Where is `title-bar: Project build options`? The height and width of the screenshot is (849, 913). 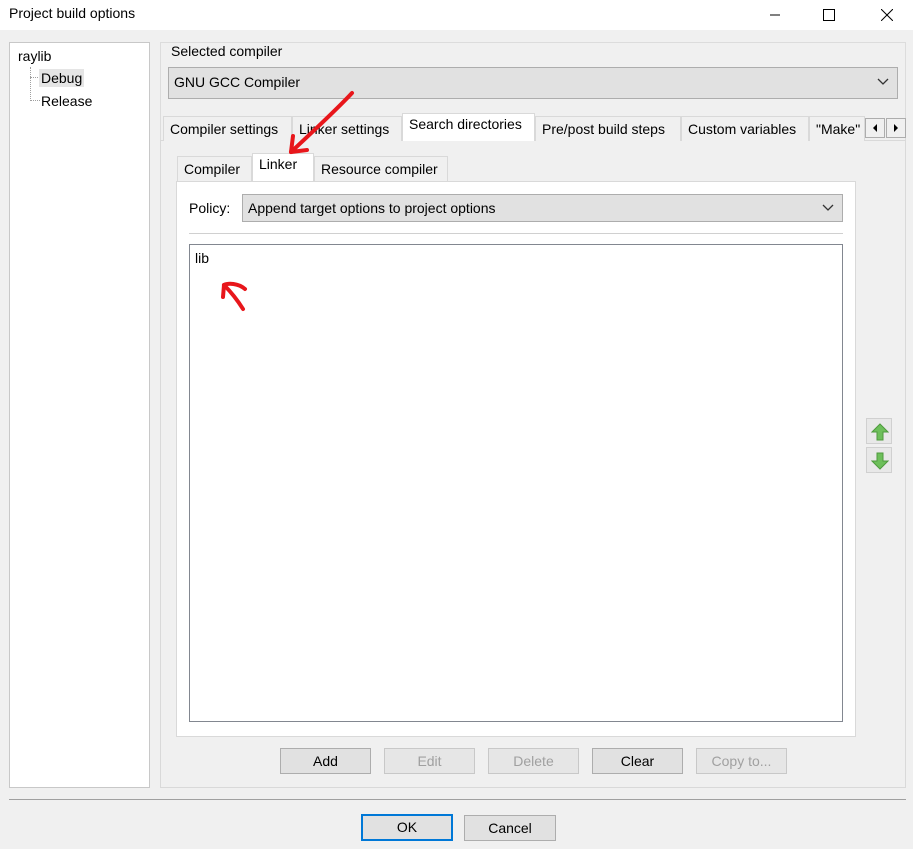
title-bar: Project build options is located at coordinates (456, 15).